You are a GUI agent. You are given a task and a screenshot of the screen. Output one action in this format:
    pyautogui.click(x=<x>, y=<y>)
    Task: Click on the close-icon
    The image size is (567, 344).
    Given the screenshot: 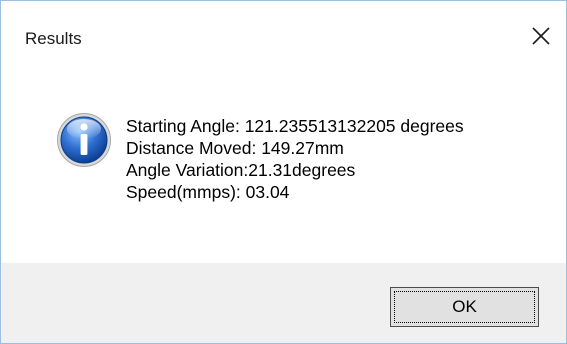 What is the action you would take?
    pyautogui.click(x=541, y=36)
    